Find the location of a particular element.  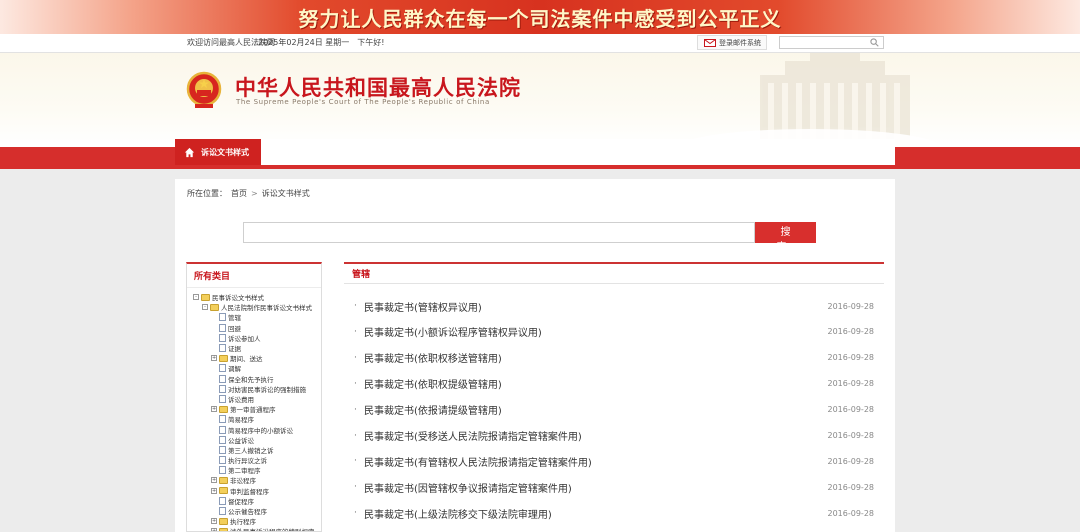

document-title-link: 民事裁定书(依职权提级管辖用) is located at coordinates (433, 383).